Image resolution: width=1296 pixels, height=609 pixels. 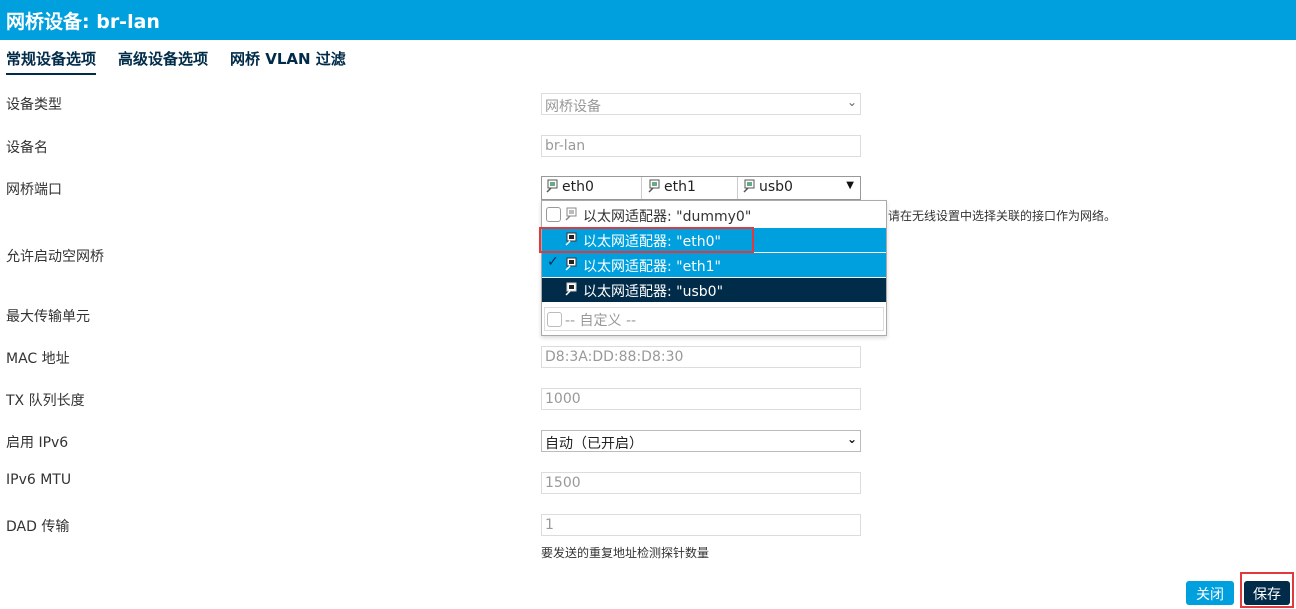 I want to click on dad-label: DAD 传输, so click(x=38, y=527).